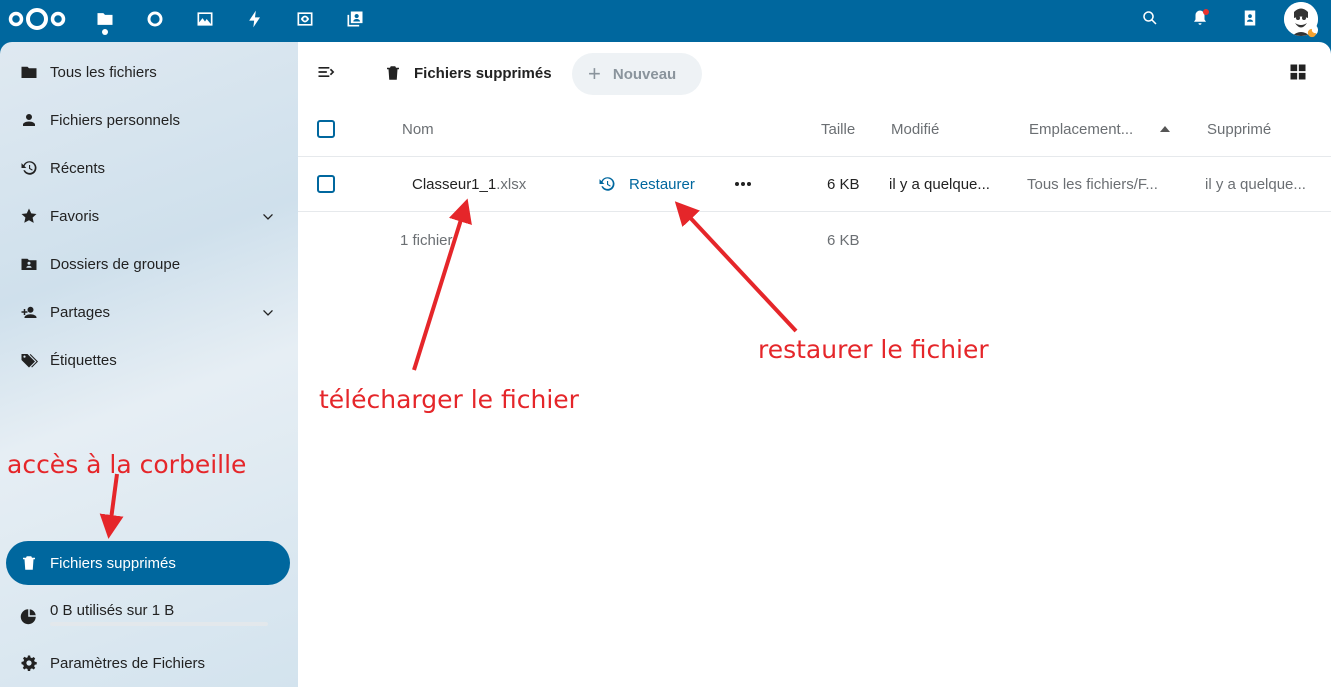  What do you see at coordinates (594, 73) in the screenshot?
I see `plus-icon: +` at bounding box center [594, 73].